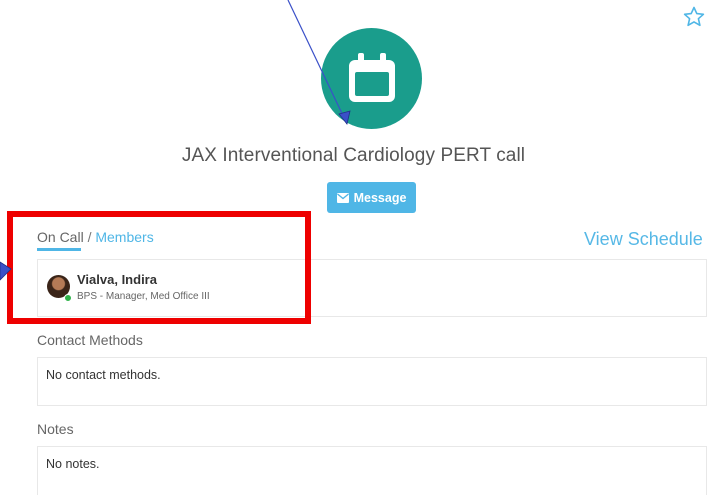 The image size is (707, 495). Describe the element at coordinates (380, 197) in the screenshot. I see `message-button-label: Message` at that location.